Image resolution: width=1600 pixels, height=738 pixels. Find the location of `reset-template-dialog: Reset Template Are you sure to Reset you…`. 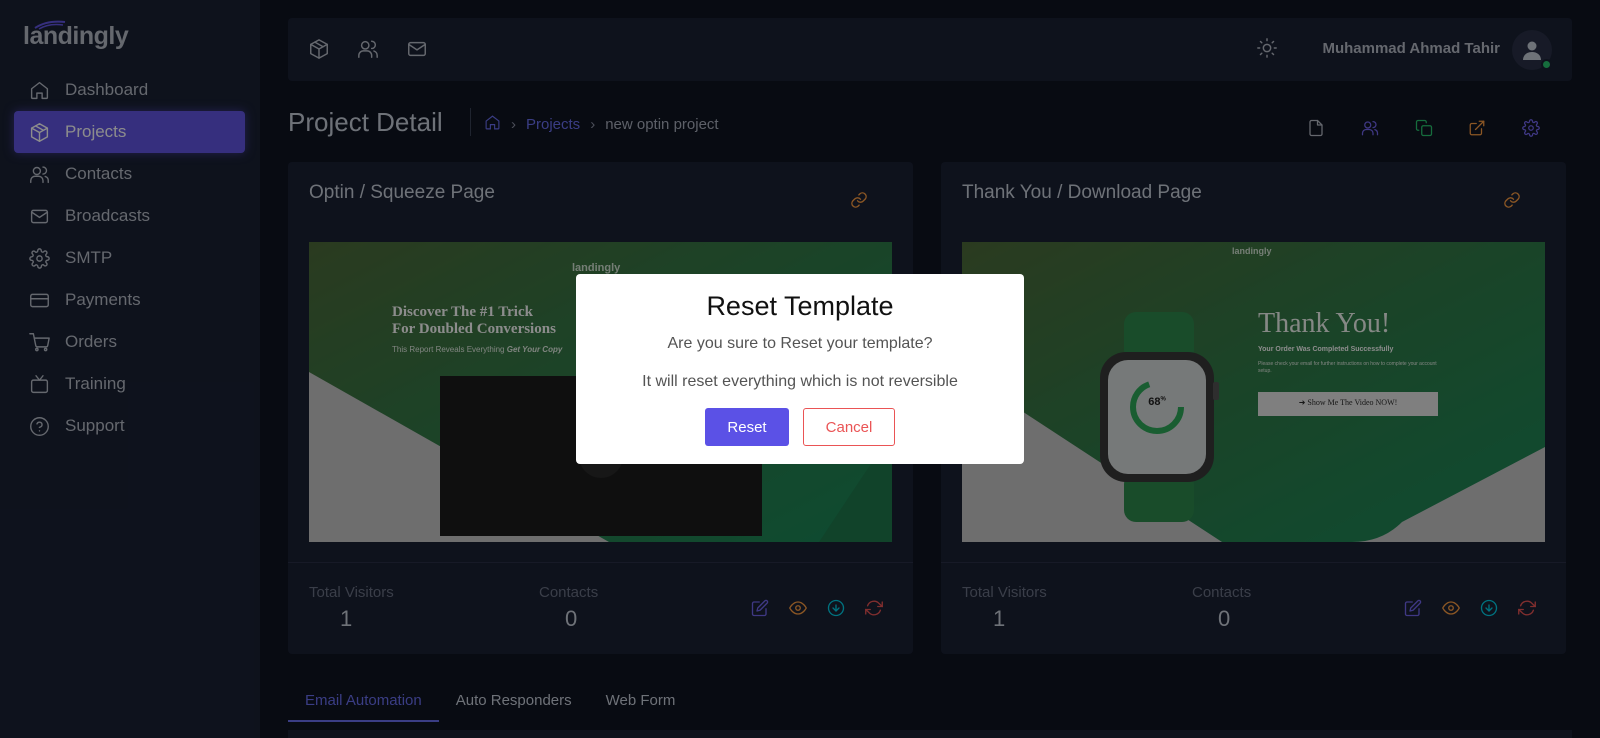

reset-template-dialog: Reset Template Are you sure to Reset you… is located at coordinates (800, 369).